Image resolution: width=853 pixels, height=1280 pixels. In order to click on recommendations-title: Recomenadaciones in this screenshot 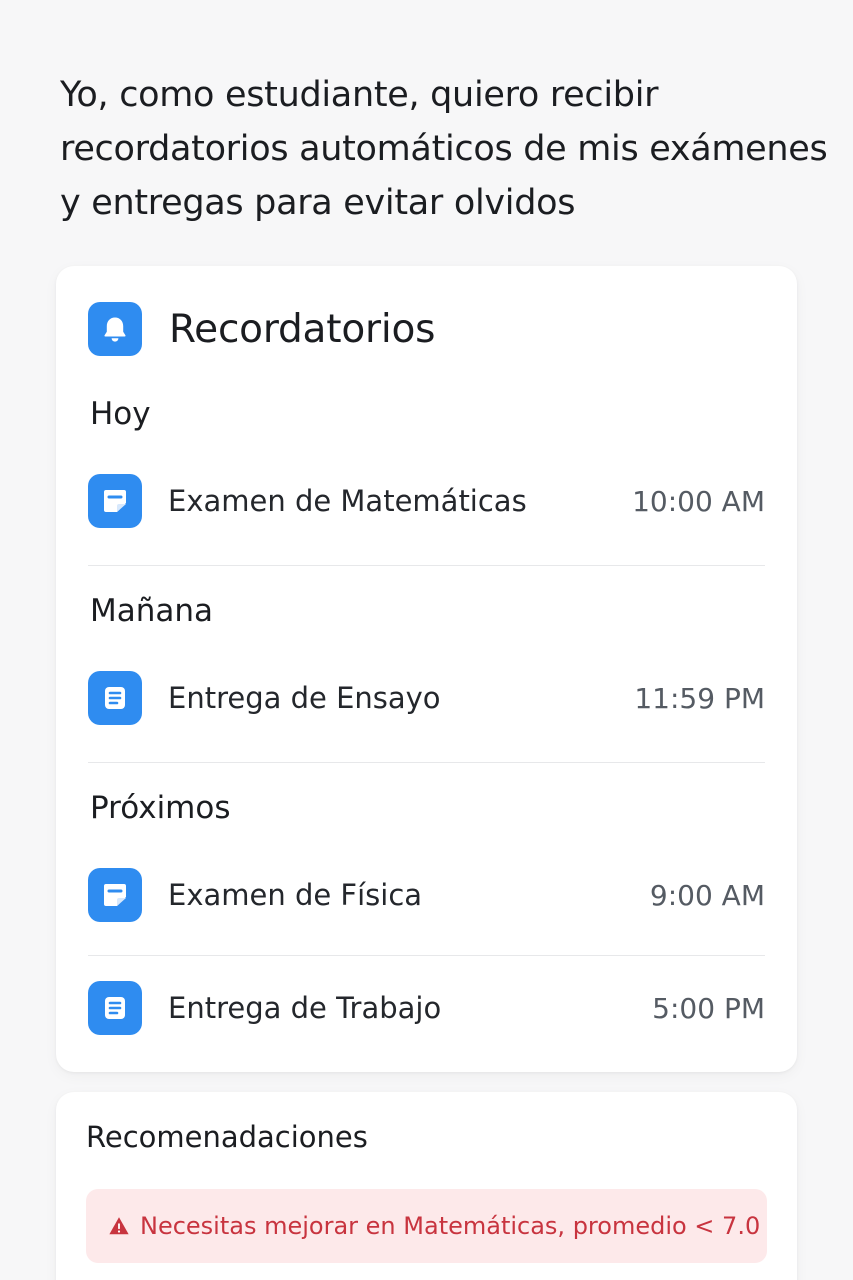, I will do `click(227, 1137)`.